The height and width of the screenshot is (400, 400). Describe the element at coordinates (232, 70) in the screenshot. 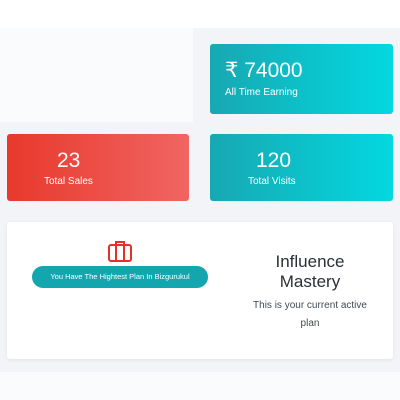

I see `currency-symbol: ₹` at that location.